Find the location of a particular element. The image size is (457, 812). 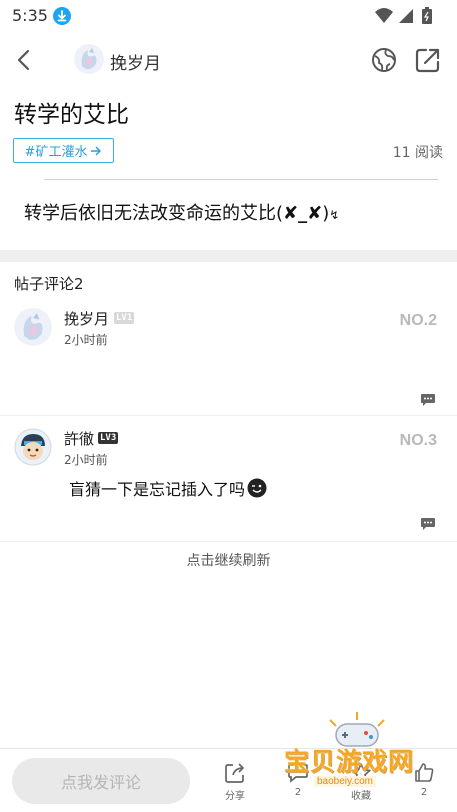

download-icon is located at coordinates (62, 16).